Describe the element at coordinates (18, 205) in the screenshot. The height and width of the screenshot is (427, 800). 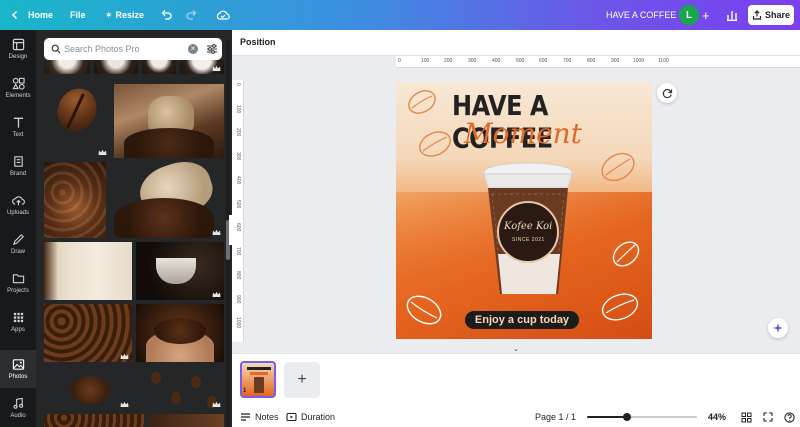
I see `rail-item-uploads: Uploads` at that location.